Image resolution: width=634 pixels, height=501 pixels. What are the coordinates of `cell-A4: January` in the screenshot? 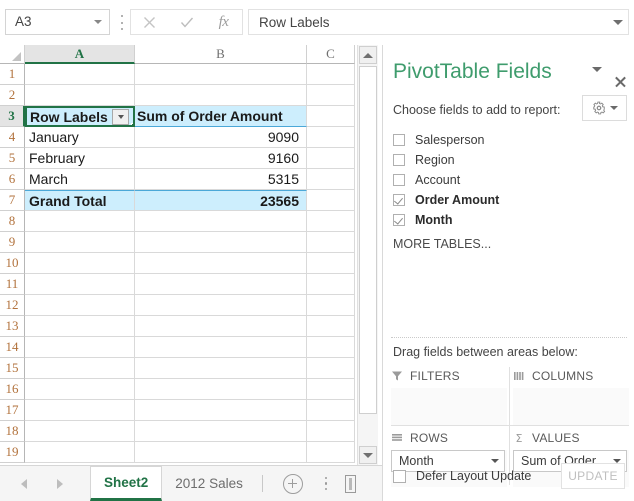 It's located at (80, 137).